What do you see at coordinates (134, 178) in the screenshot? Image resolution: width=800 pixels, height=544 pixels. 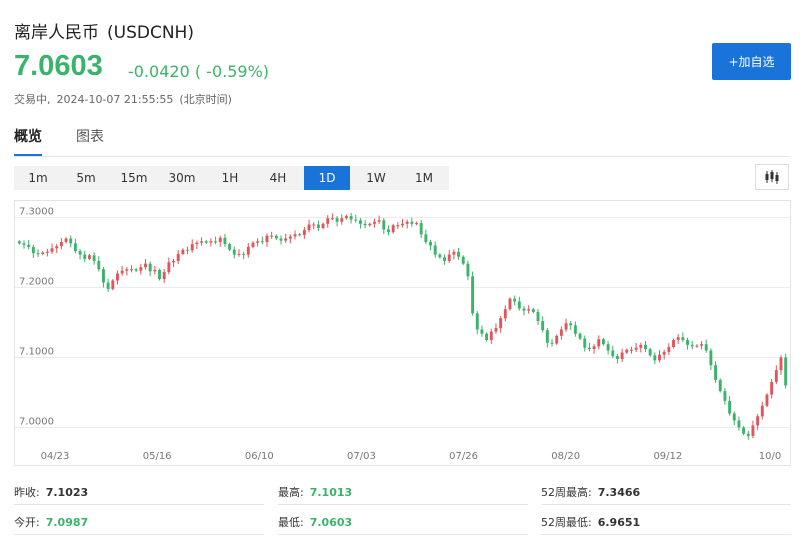 I see `interval-15m: 15m` at bounding box center [134, 178].